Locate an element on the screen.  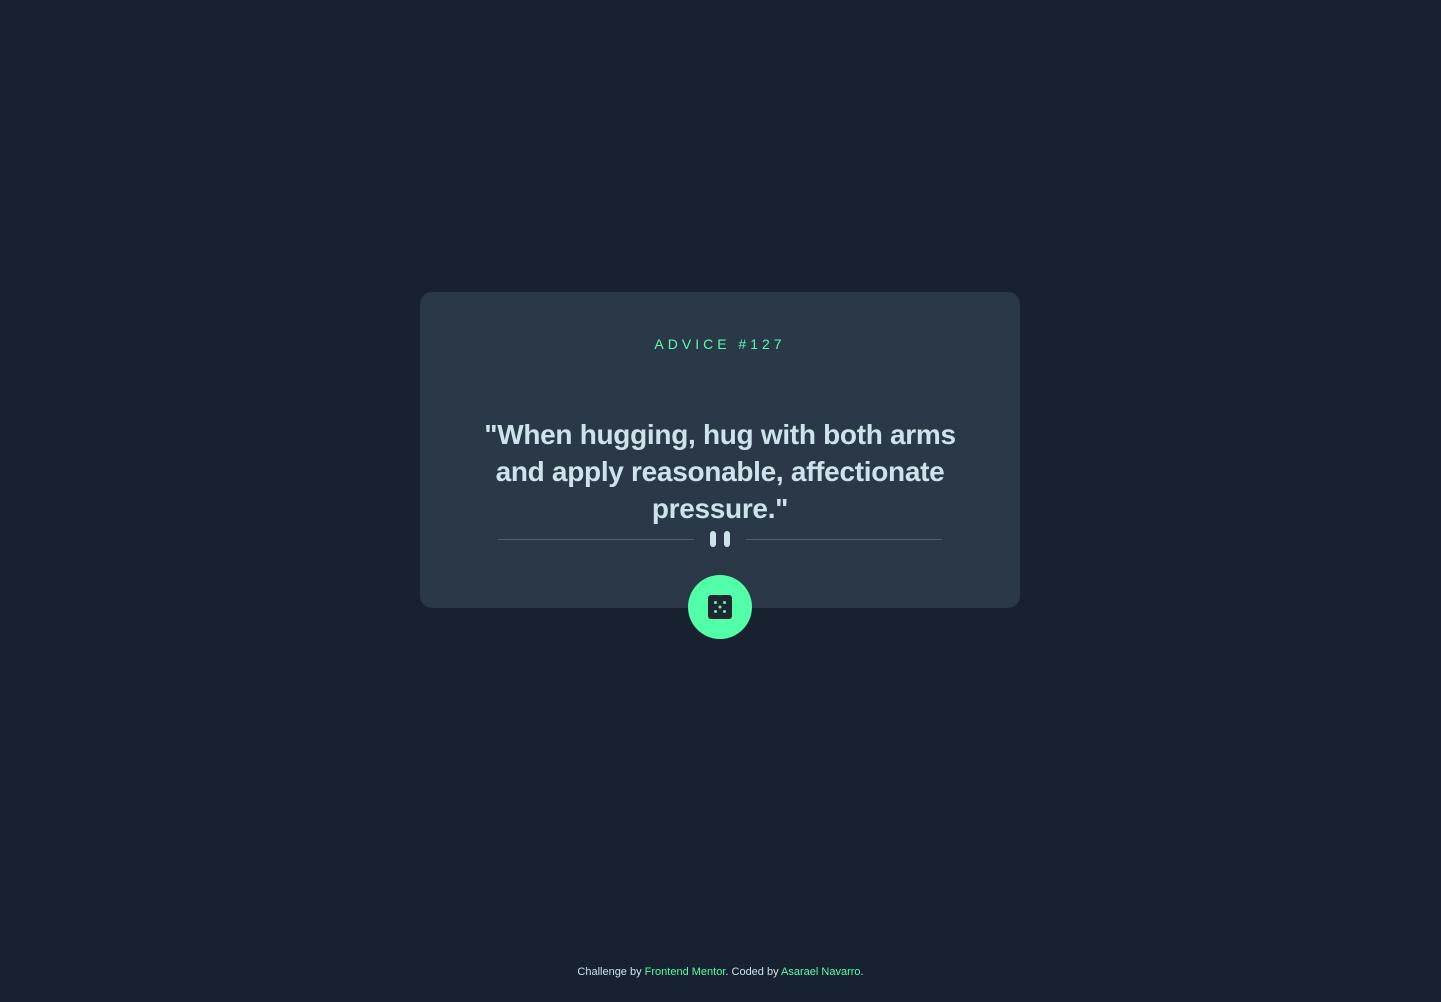
dice-icon is located at coordinates (720, 607).